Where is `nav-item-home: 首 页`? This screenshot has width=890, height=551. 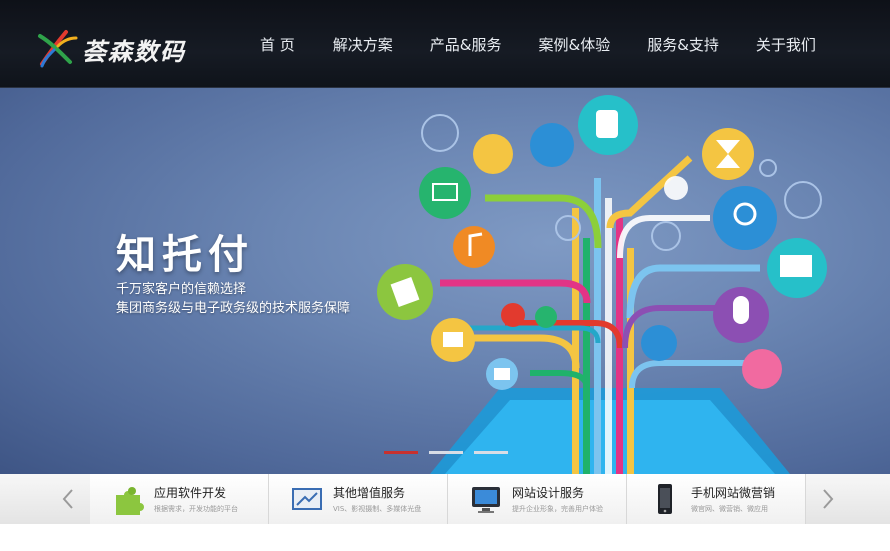
nav-item-home: 首 页 is located at coordinates (277, 44).